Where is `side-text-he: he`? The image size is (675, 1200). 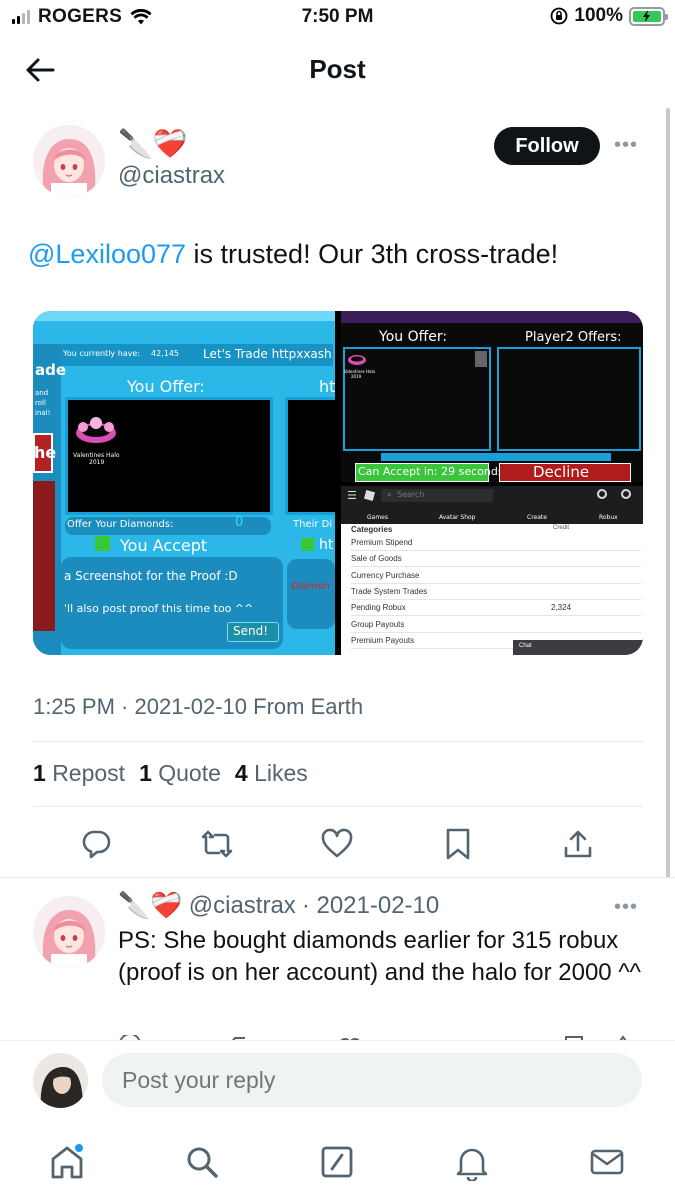 side-text-he: he is located at coordinates (45, 452).